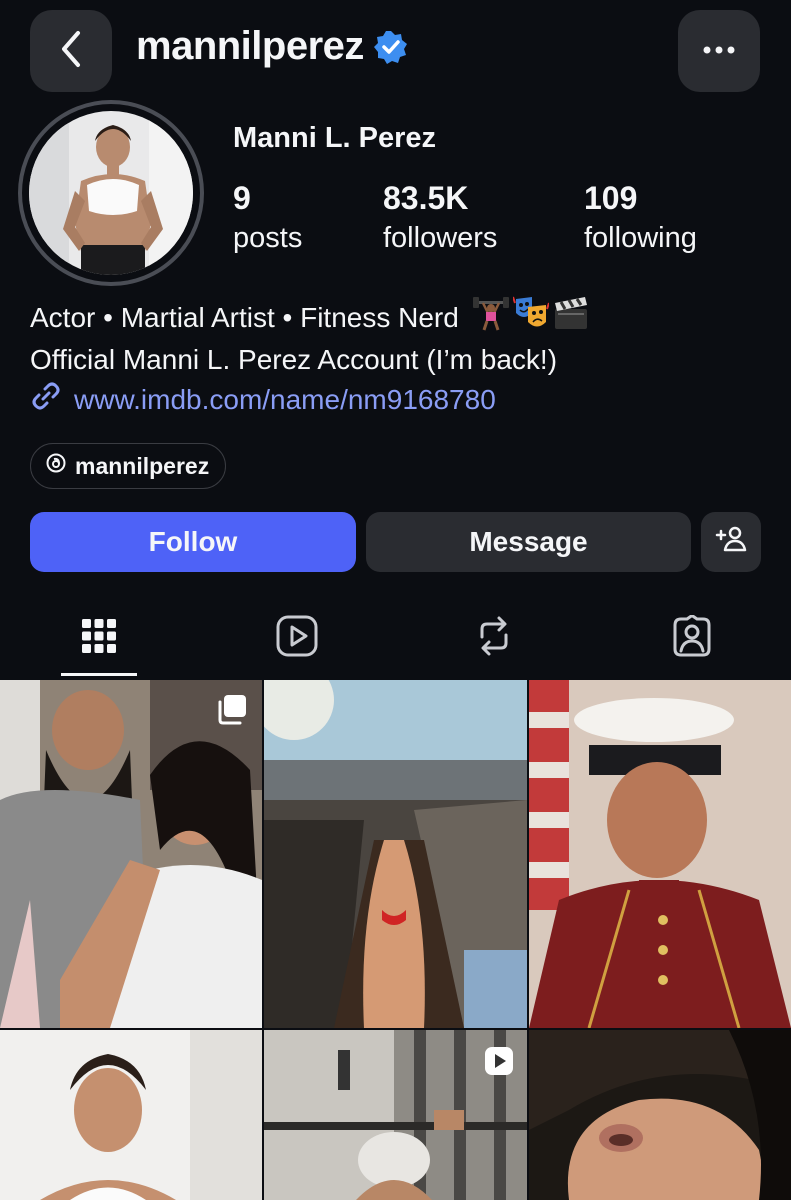 The width and height of the screenshot is (791, 1200). I want to click on following-count: 109, so click(611, 198).